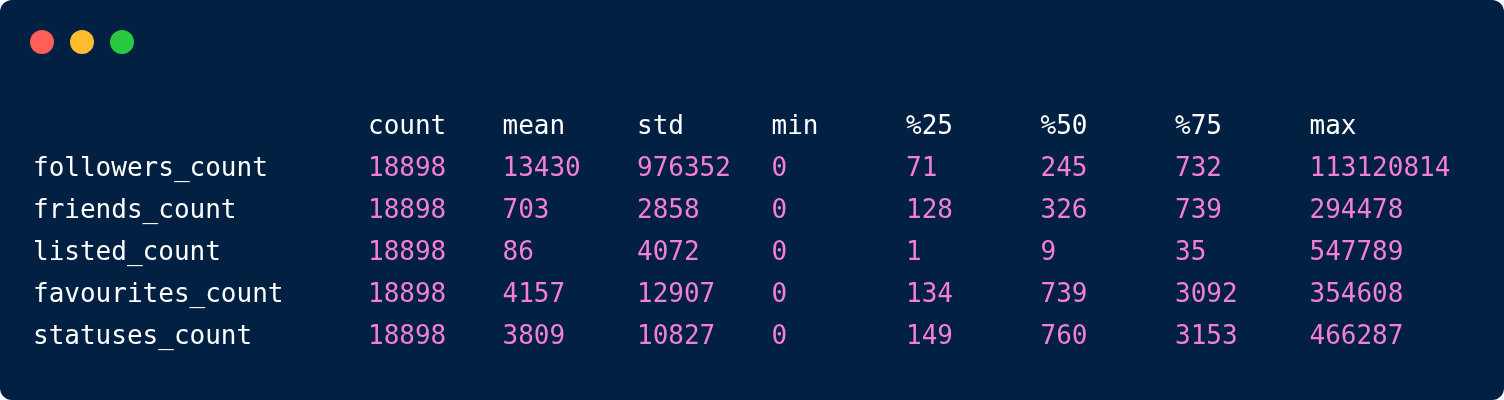 This screenshot has height=400, width=1504. I want to click on table-cell: 113120814, so click(1380, 167).